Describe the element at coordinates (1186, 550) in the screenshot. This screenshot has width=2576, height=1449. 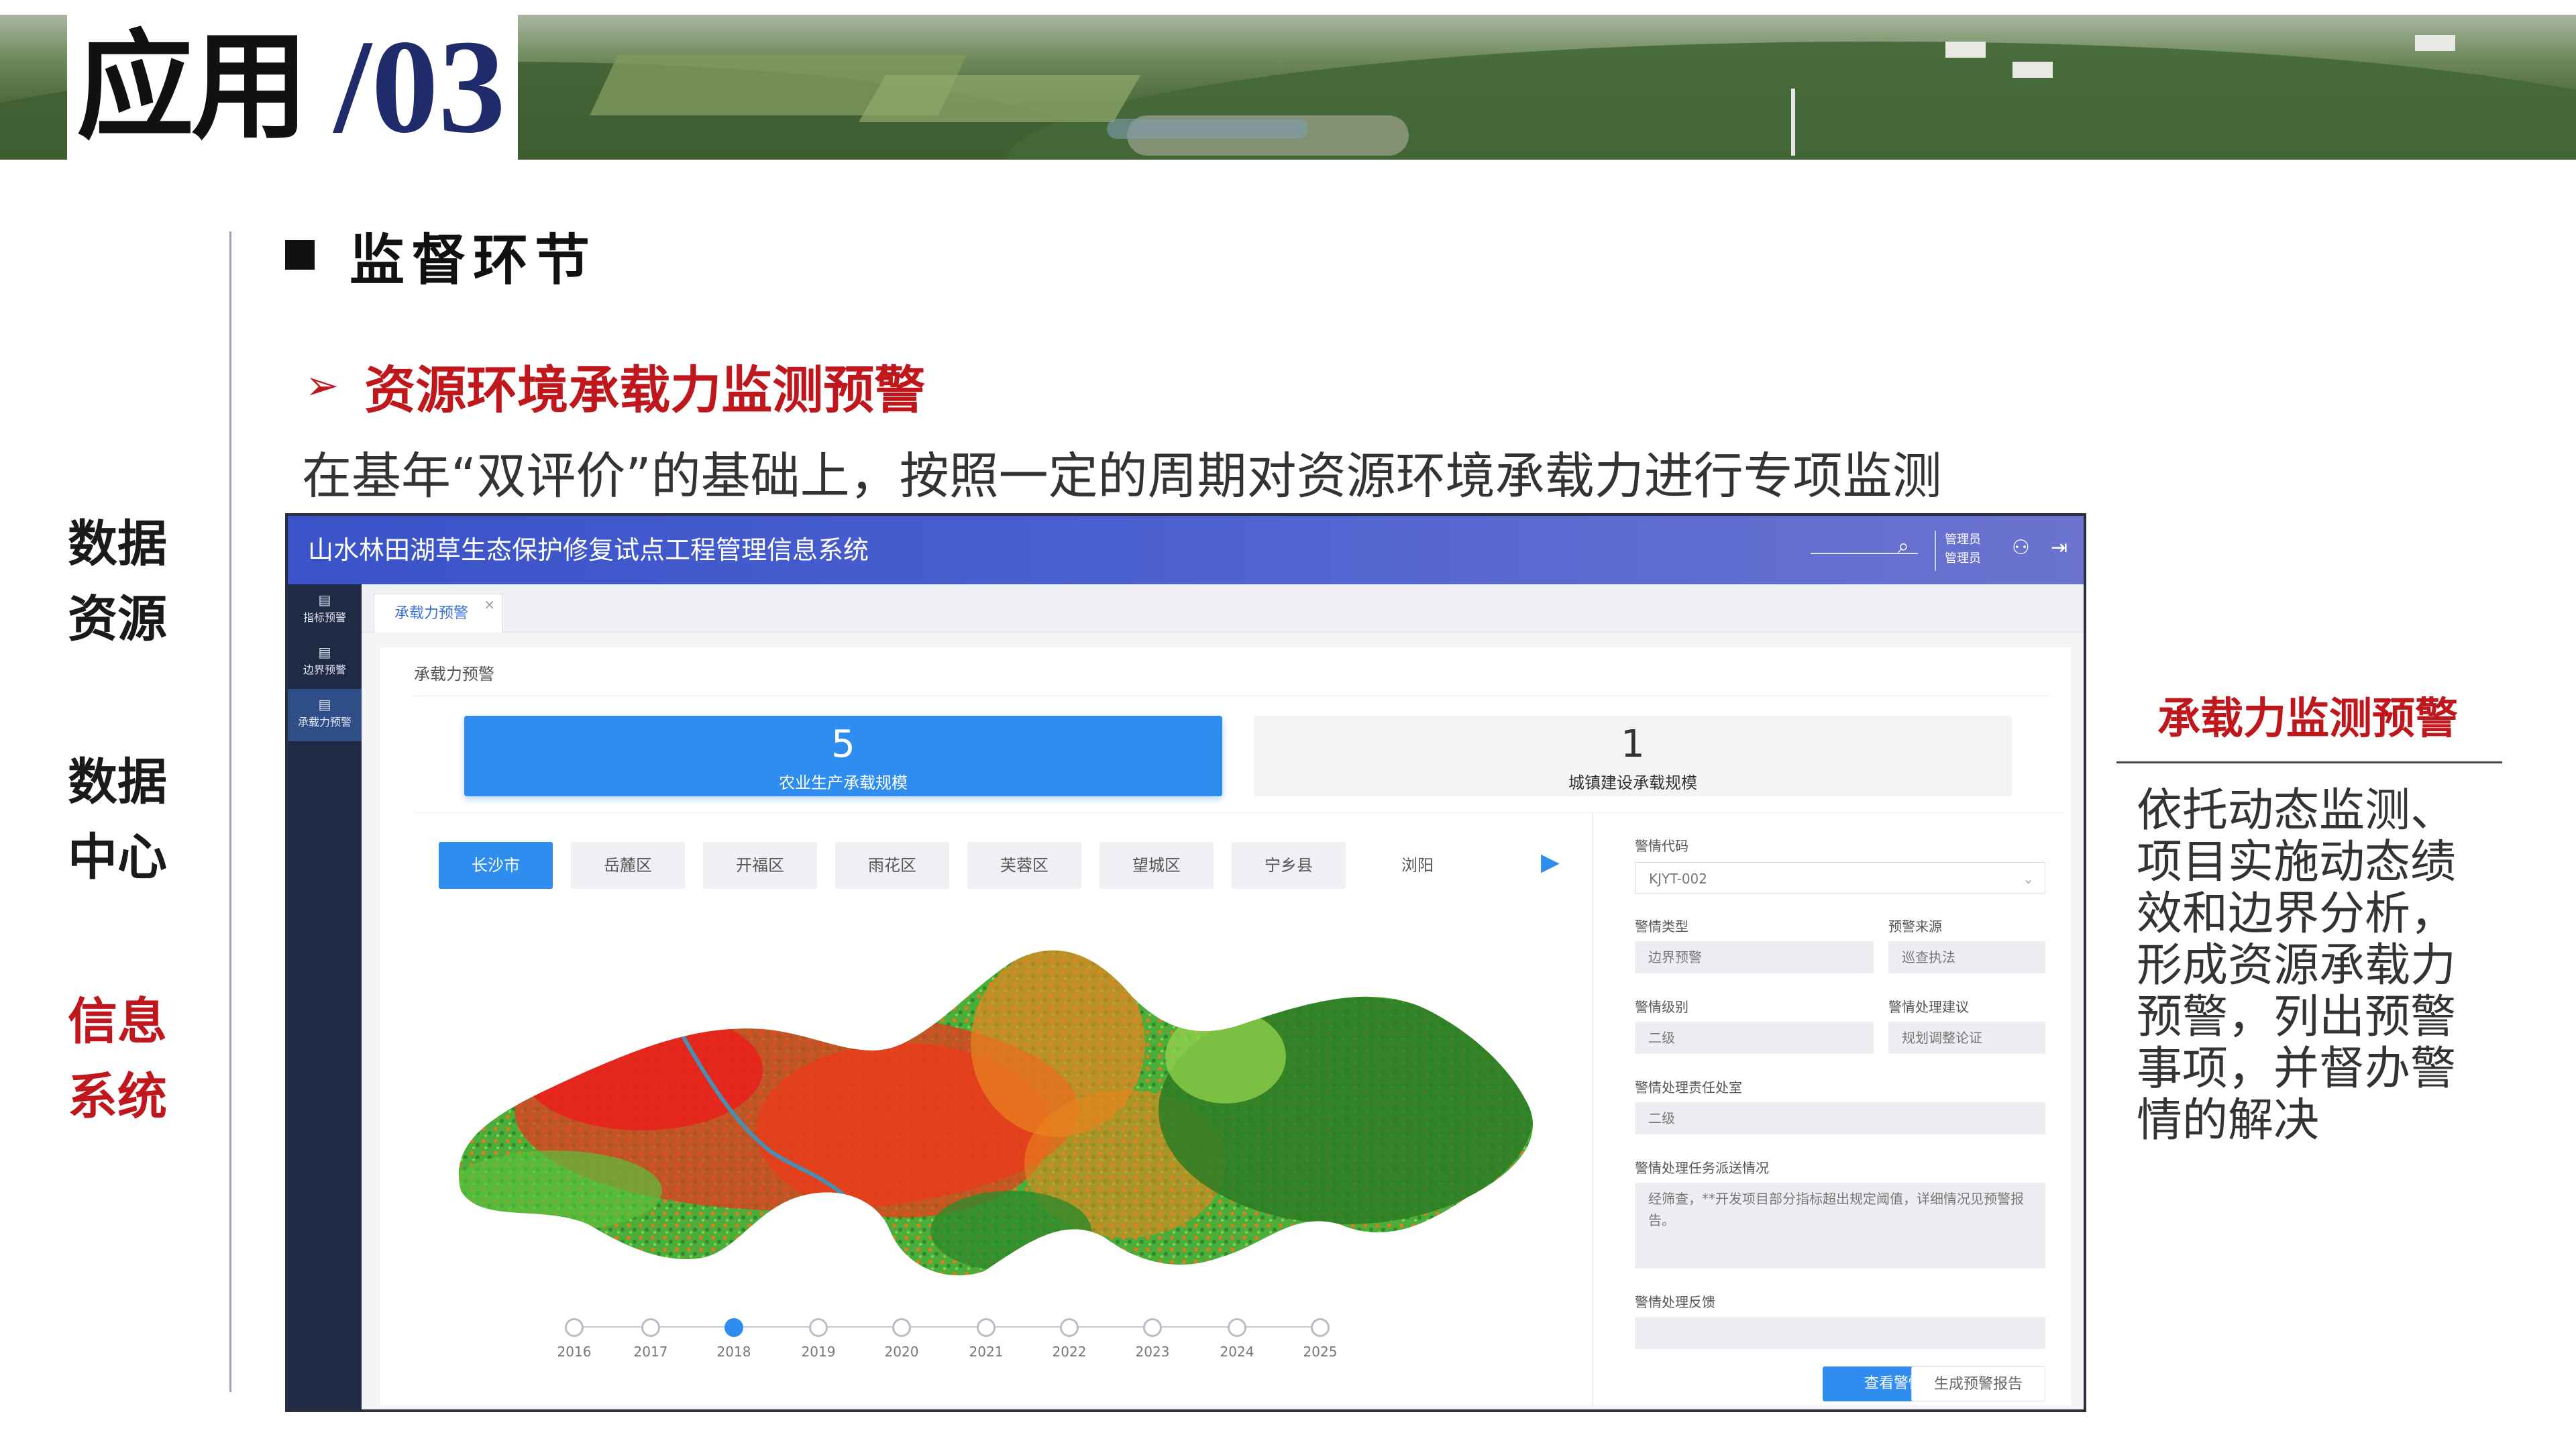
I see `app-header: 山水林田湖草生态保护修复试点工程管理信息系统 ⌕ 管理员 管理员 ⚇ ⇥` at that location.